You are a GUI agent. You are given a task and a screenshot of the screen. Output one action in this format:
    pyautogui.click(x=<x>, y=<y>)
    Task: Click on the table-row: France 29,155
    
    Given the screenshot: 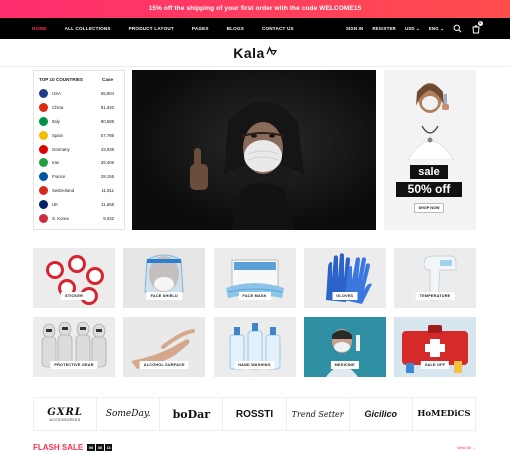 What is the action you would take?
    pyautogui.click(x=79, y=177)
    